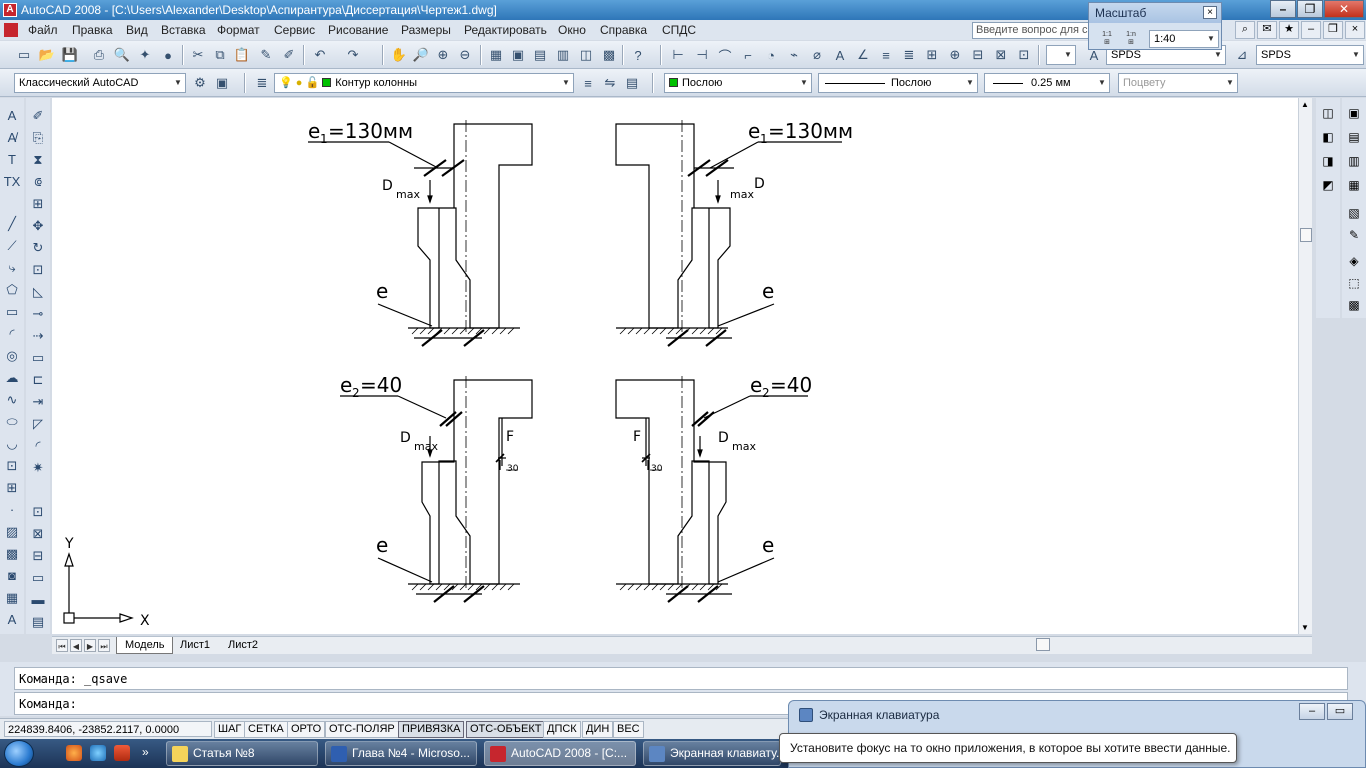  What do you see at coordinates (12, 246) in the screenshot?
I see `construction-line-icon: ⟋` at bounding box center [12, 246].